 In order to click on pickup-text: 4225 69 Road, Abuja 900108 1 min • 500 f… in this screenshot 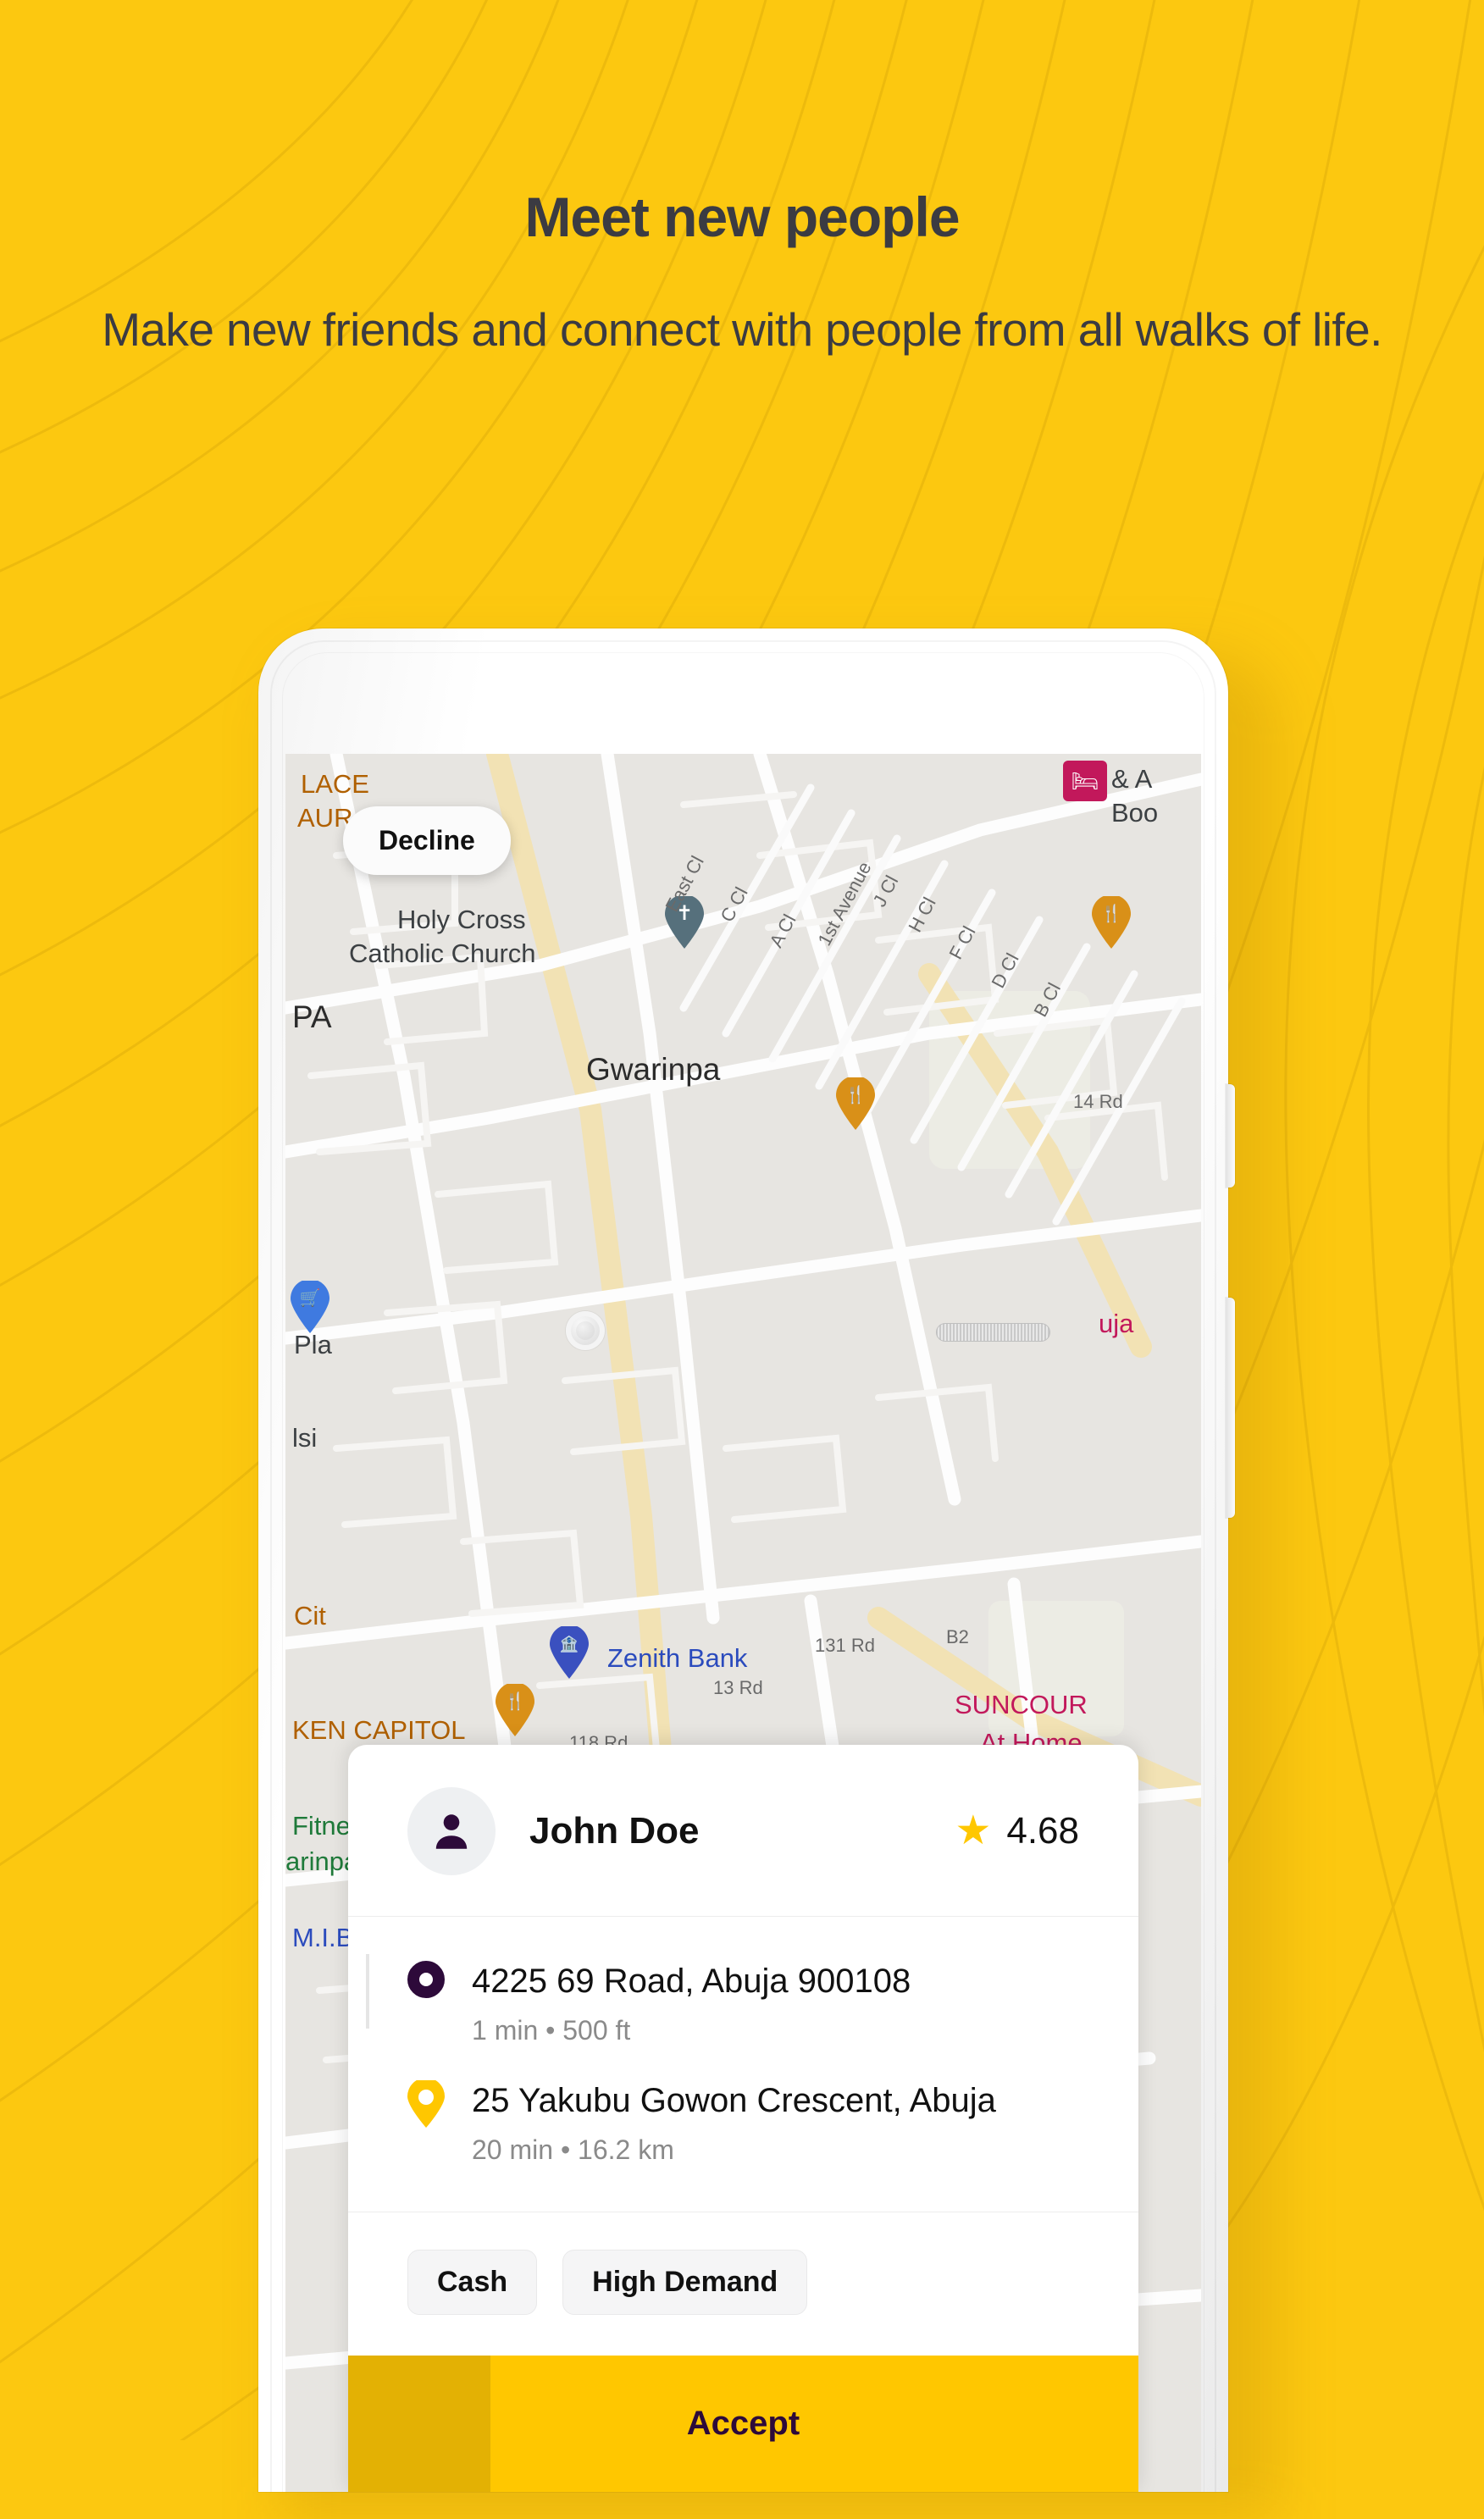, I will do `click(684, 2003)`.